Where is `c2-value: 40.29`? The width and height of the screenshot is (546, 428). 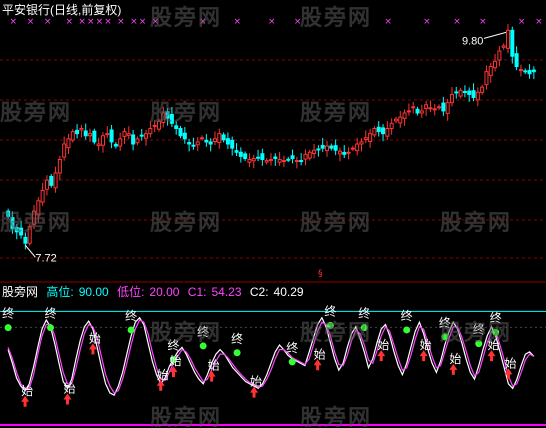 c2-value: 40.29 is located at coordinates (288, 292).